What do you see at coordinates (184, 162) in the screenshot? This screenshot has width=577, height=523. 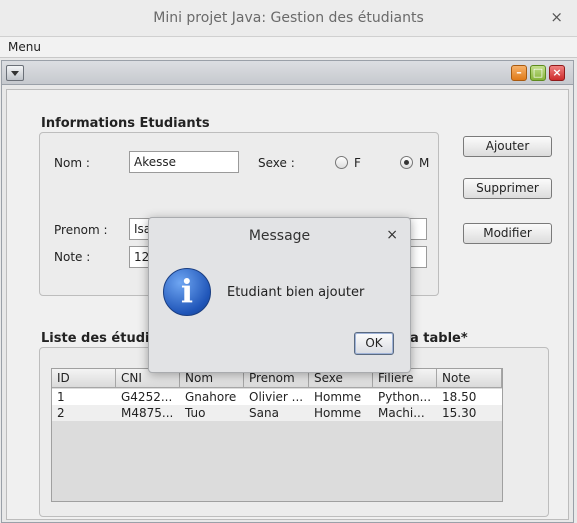 I see `nom-field: Akesse` at bounding box center [184, 162].